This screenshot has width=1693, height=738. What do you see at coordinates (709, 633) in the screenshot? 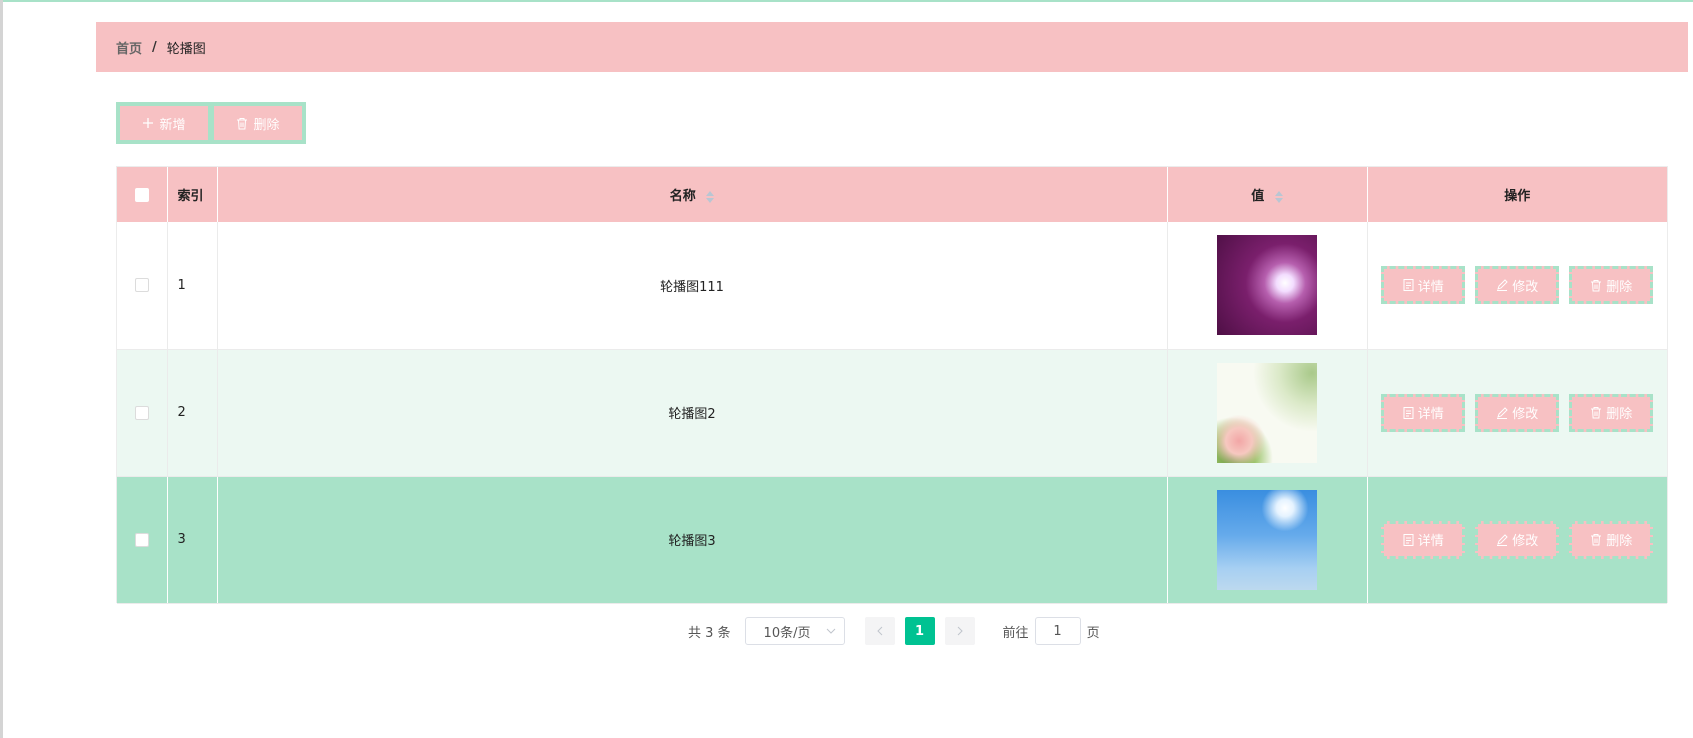
I see `pagination-total: 共 3 条` at bounding box center [709, 633].